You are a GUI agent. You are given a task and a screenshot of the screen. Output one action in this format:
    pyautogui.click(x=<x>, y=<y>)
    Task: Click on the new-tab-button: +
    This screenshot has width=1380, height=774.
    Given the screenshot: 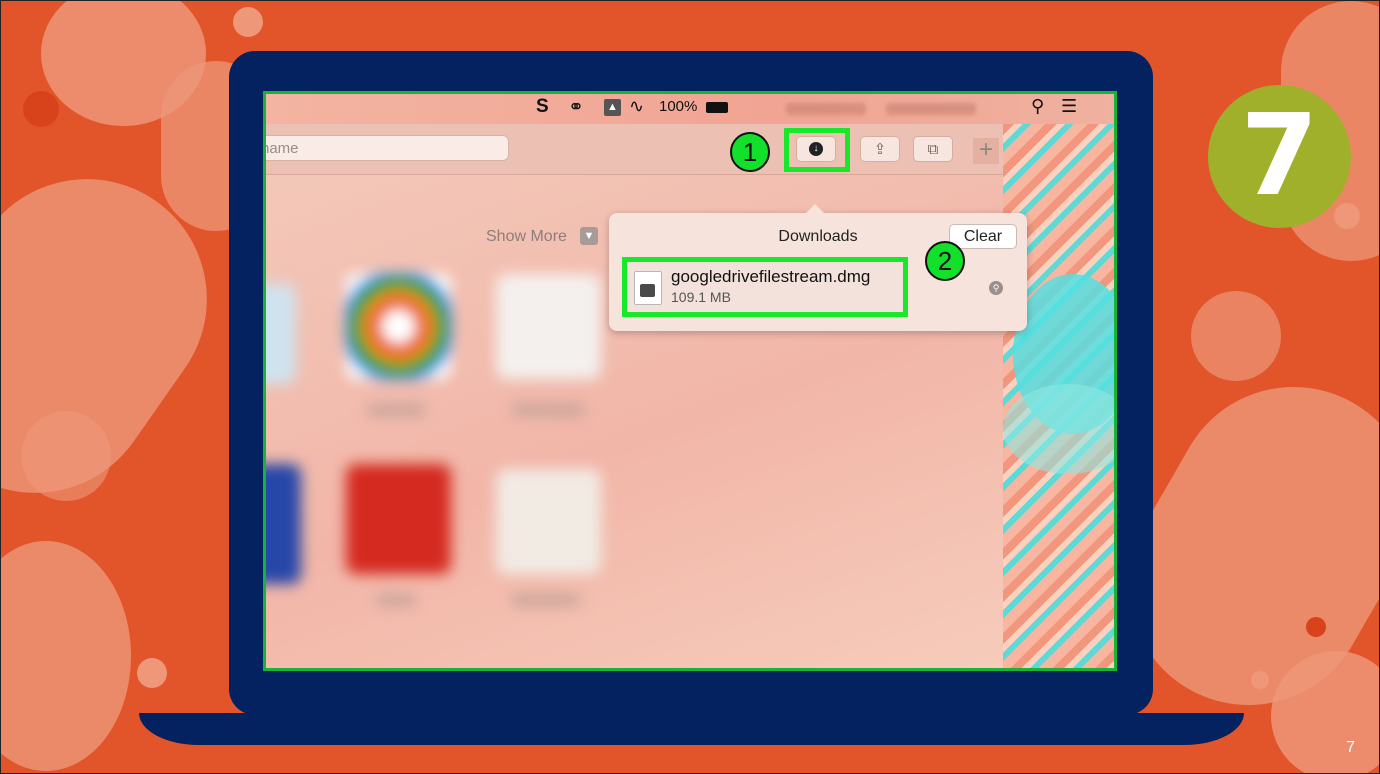 What is the action you would take?
    pyautogui.click(x=986, y=151)
    